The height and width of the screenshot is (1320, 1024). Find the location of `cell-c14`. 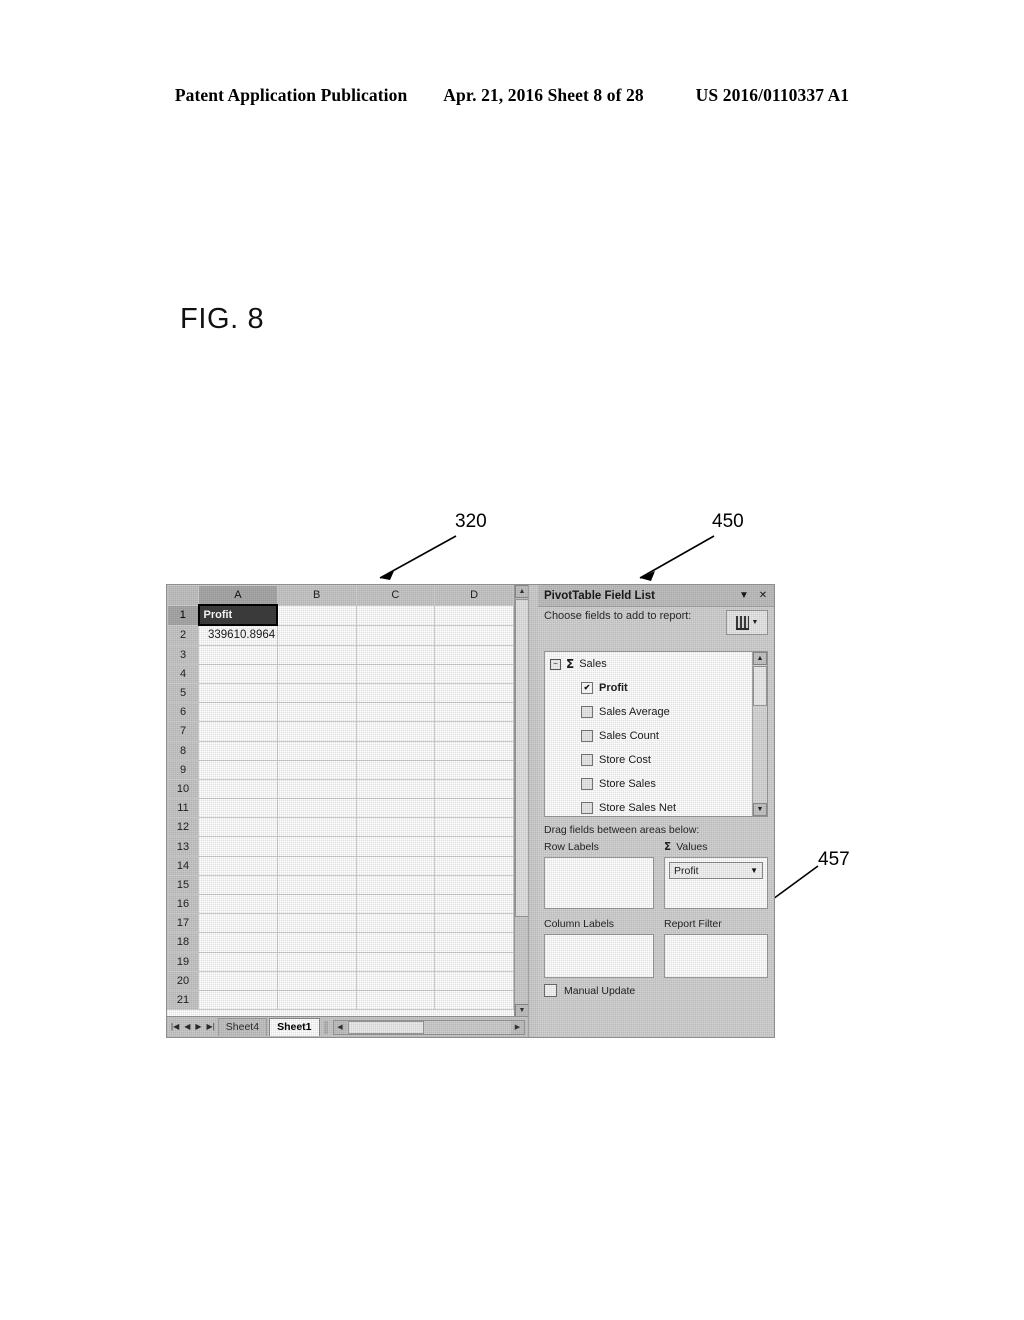

cell-c14 is located at coordinates (395, 865).